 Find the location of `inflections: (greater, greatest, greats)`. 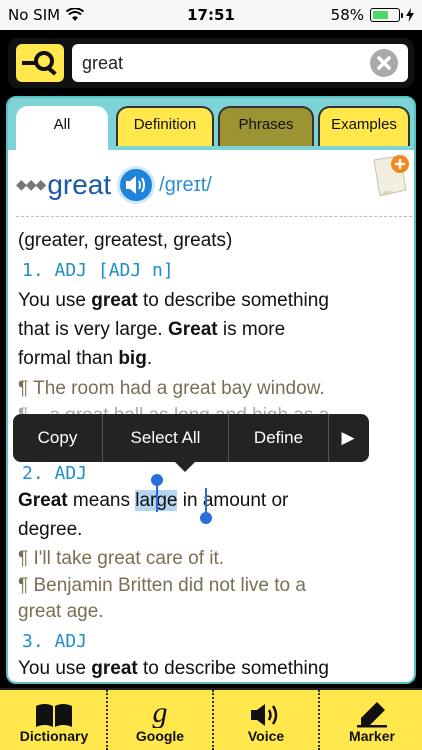

inflections: (greater, greatest, greats) is located at coordinates (125, 240).